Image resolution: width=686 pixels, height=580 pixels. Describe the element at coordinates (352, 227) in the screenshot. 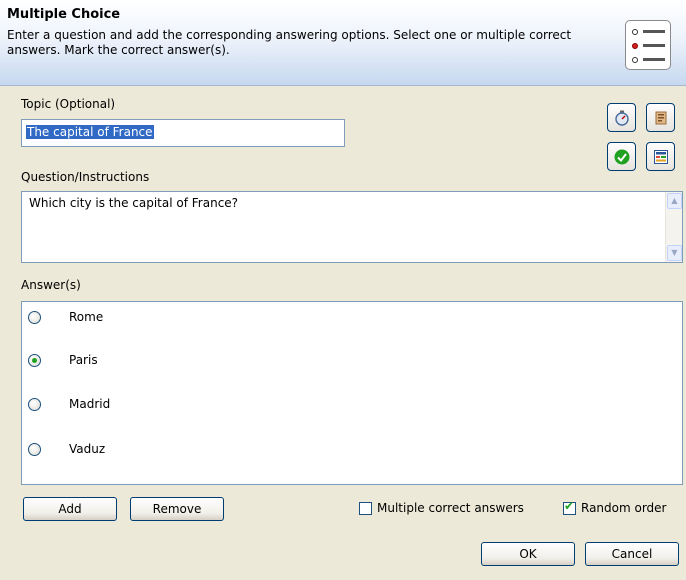

I see `question-textarea: Which city is the capital of France? ▲ ▼` at that location.